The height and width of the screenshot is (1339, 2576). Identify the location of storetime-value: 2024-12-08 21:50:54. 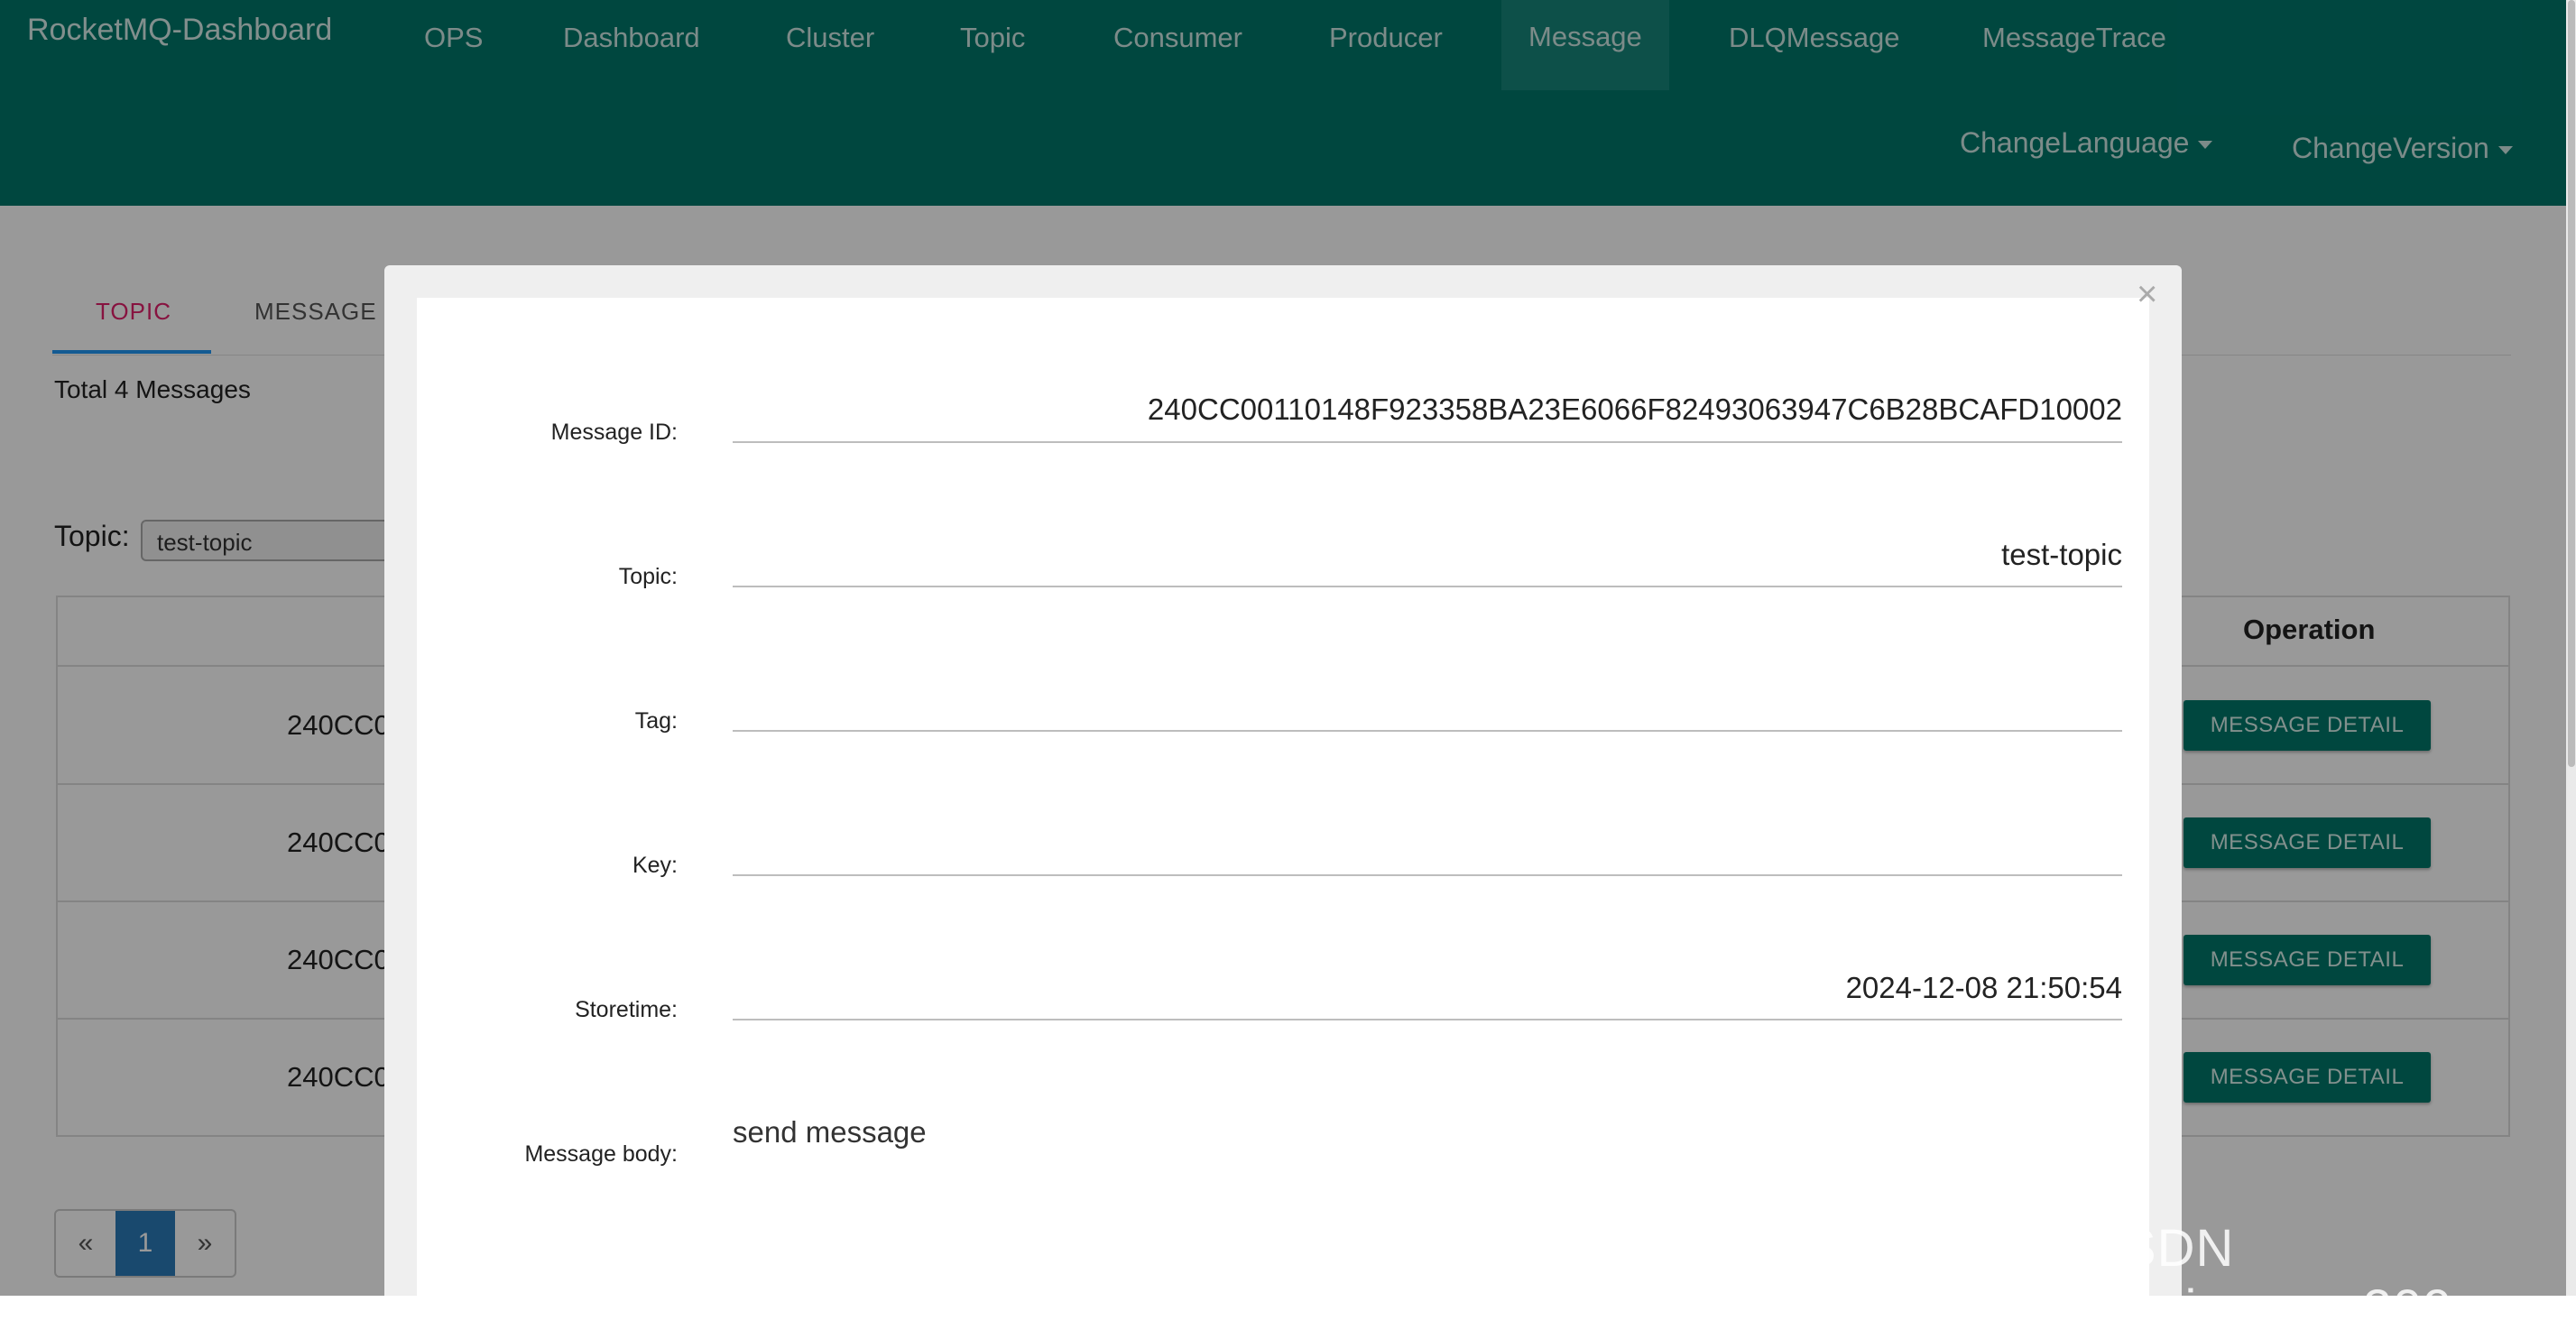
(1984, 987).